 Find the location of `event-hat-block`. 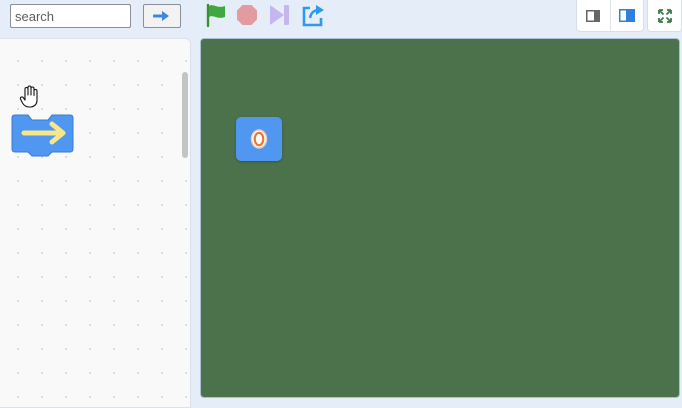

event-hat-block is located at coordinates (42, 134).